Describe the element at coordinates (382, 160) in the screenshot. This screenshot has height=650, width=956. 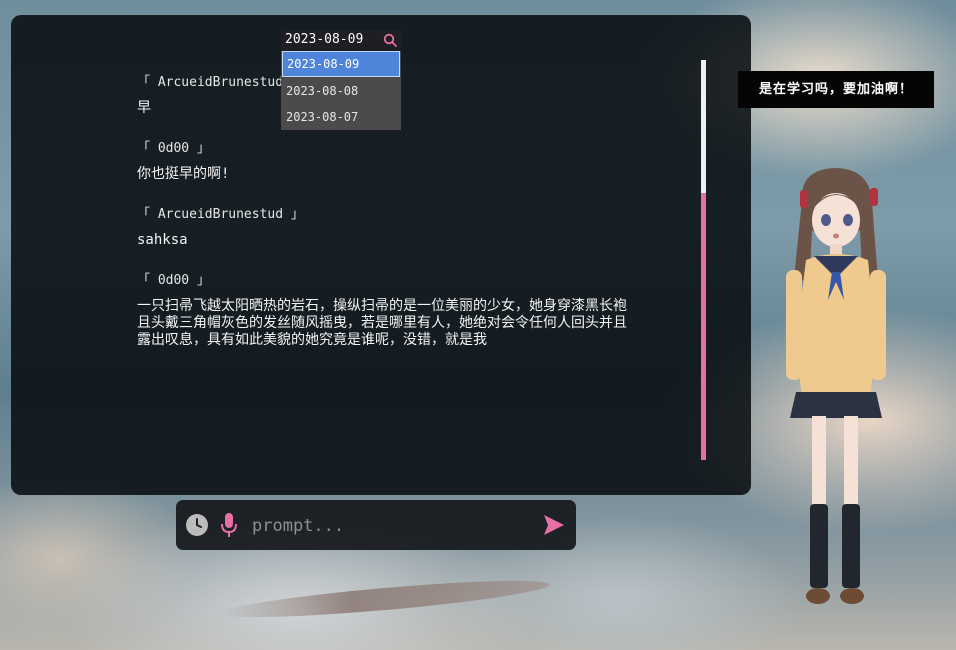
I see `chat-message: 「 0d00 」 你也挺早的啊!` at that location.